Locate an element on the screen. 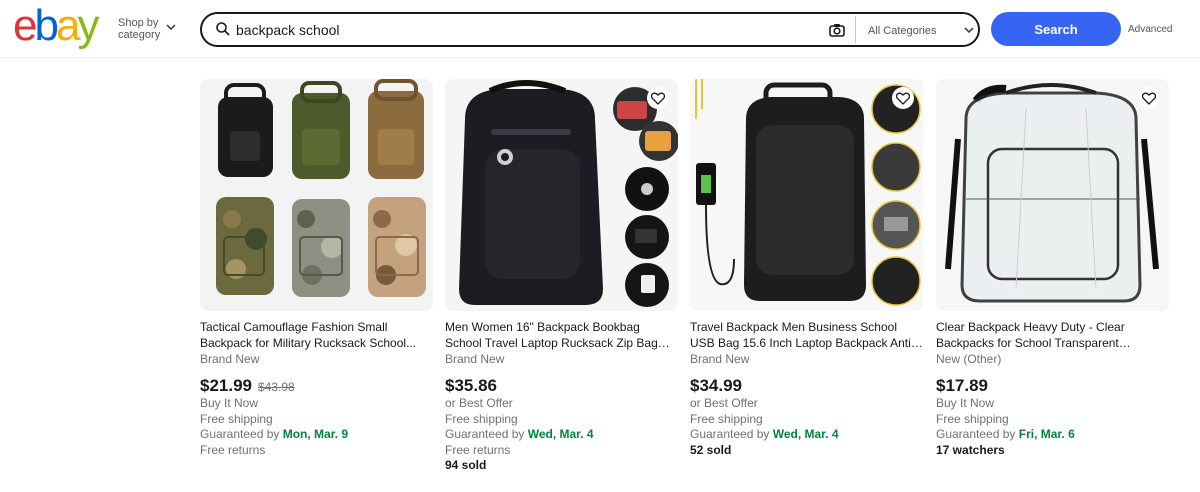  product-condition: New (Other) is located at coordinates (969, 359).